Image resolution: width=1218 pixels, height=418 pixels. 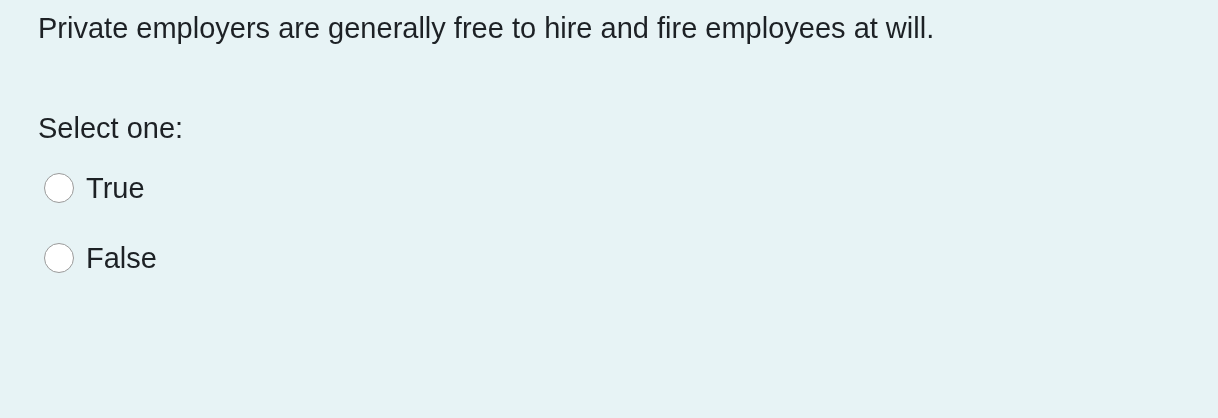 I want to click on select-prompt: Select one:, so click(x=111, y=128).